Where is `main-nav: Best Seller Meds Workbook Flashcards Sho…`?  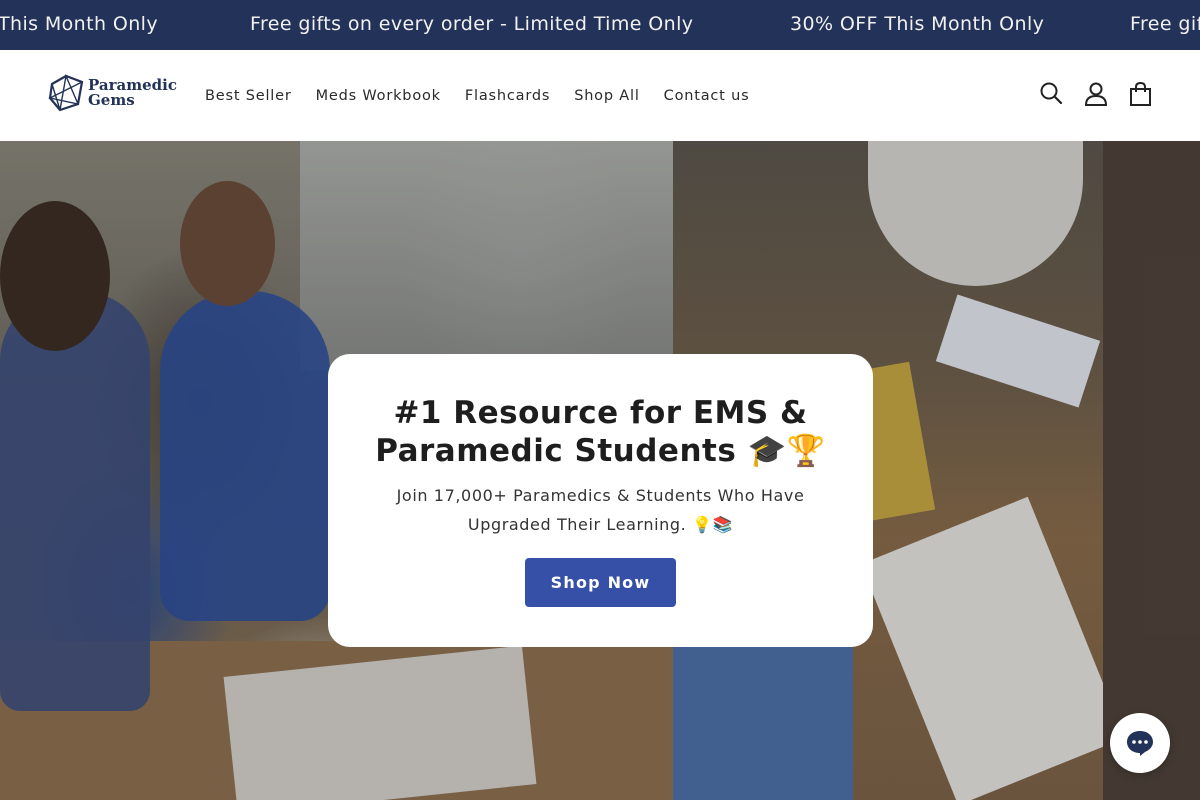
main-nav: Best Seller Meds Workbook Flashcards Sho… is located at coordinates (489, 95).